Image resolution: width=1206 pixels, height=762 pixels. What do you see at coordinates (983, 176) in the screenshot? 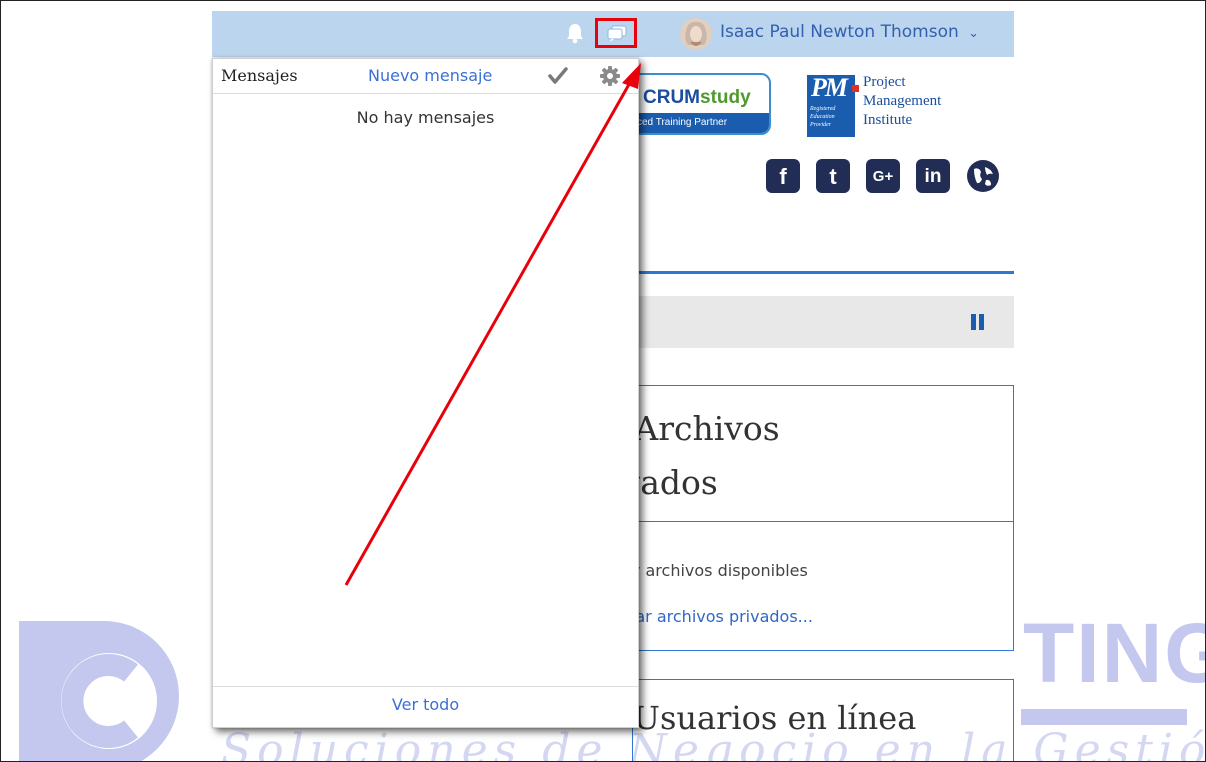
I see `globe-icon` at bounding box center [983, 176].